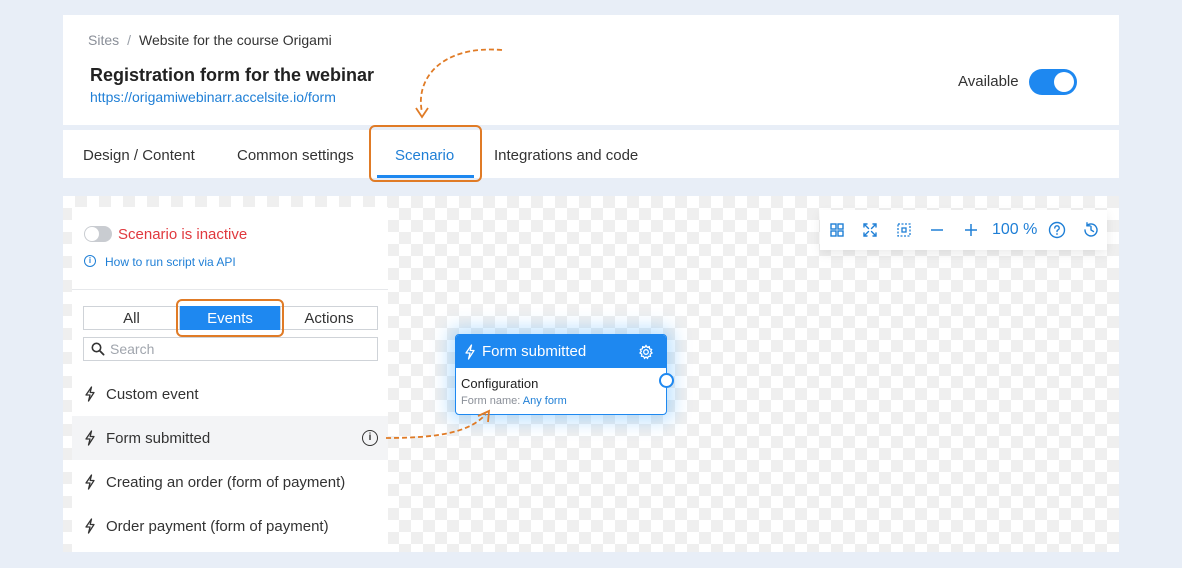  What do you see at coordinates (131, 318) in the screenshot?
I see `filter-all: All` at bounding box center [131, 318].